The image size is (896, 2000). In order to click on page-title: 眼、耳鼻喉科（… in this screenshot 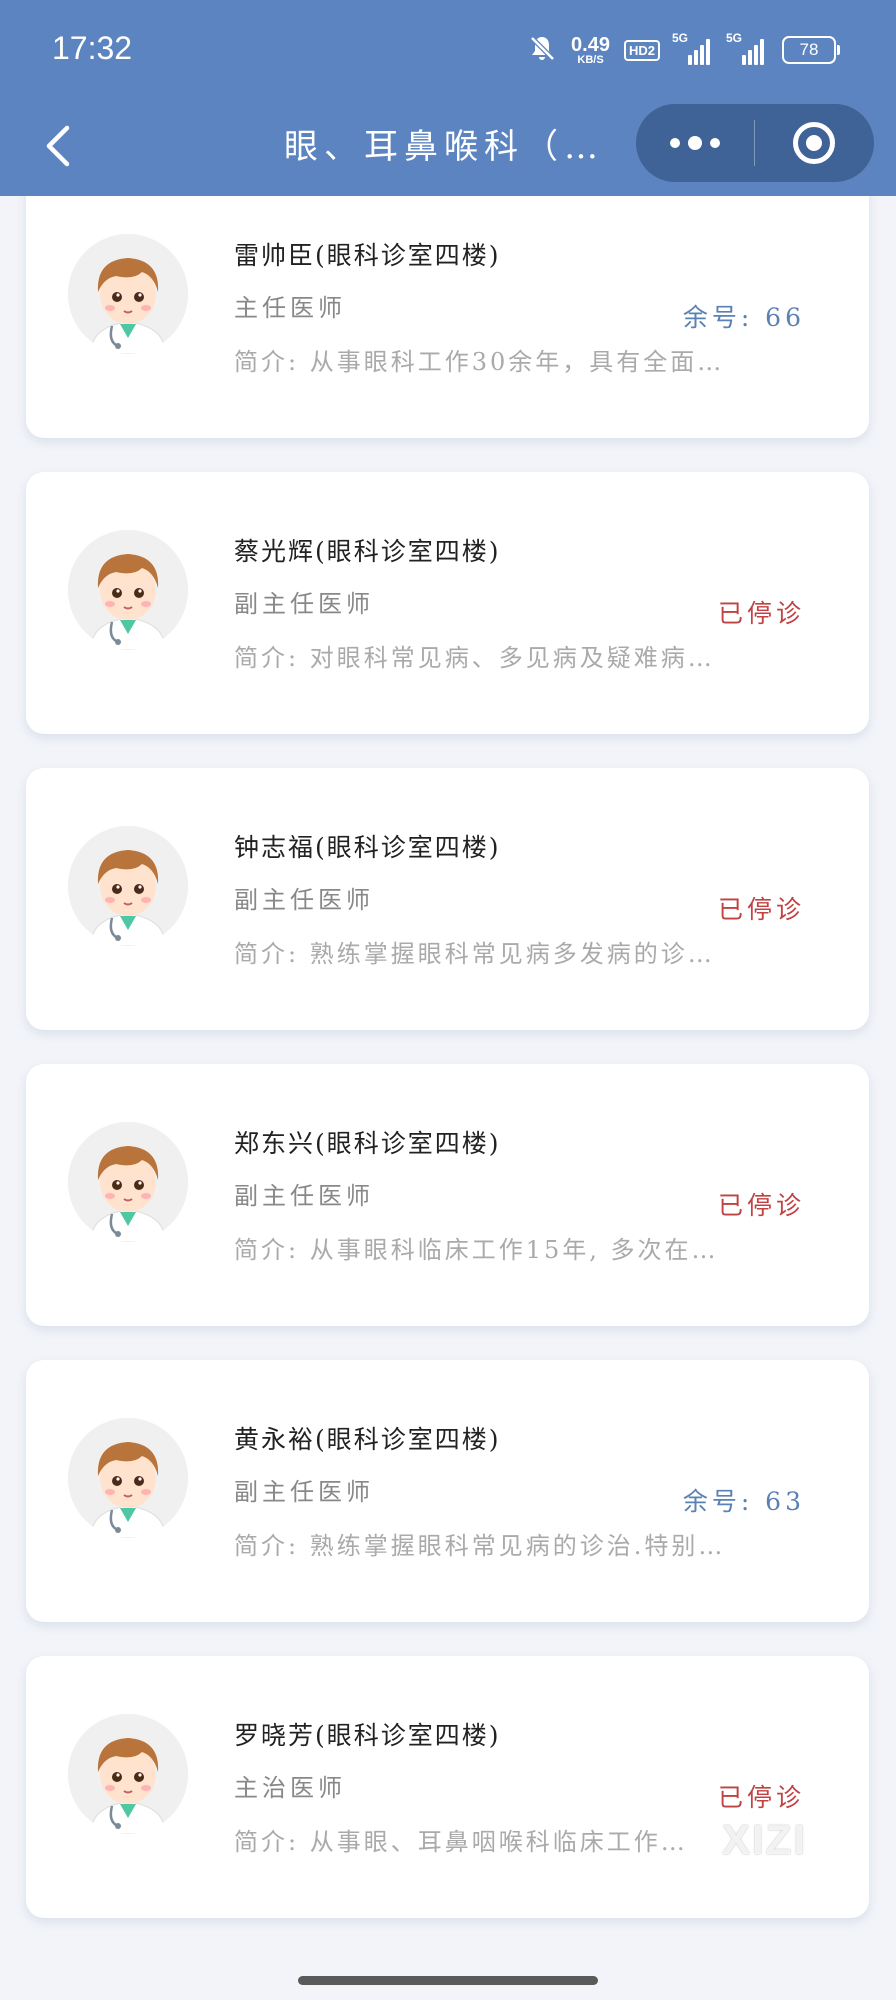, I will do `click(444, 147)`.